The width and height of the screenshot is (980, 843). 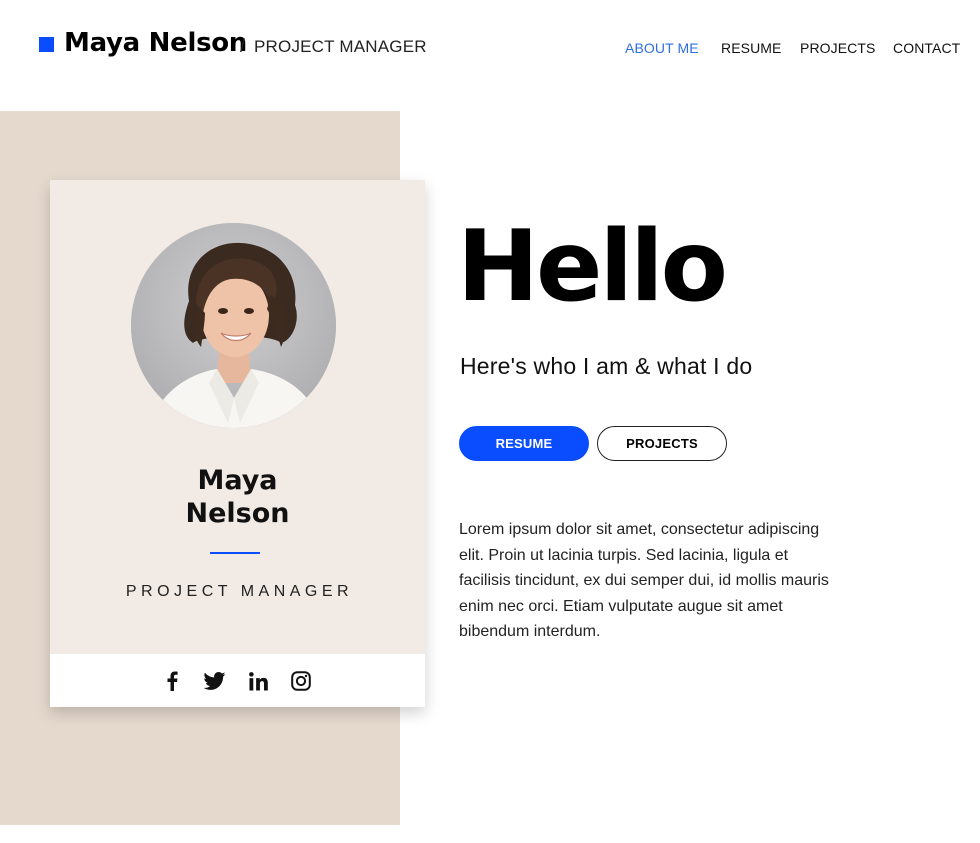 I want to click on hero-subtitle: Here's who I am & what I do, so click(x=606, y=366).